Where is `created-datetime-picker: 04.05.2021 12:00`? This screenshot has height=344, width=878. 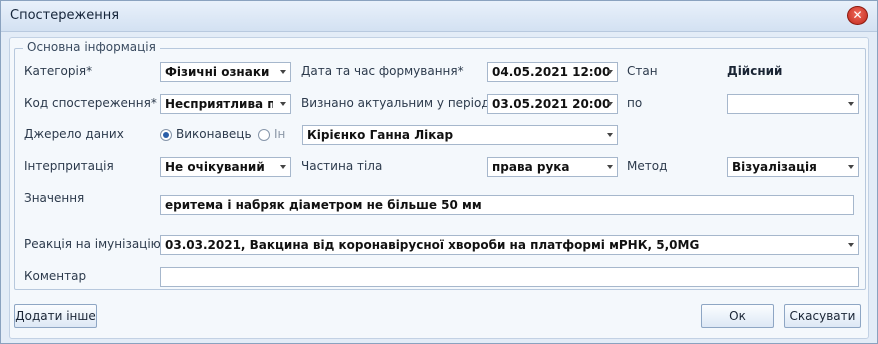 created-datetime-picker: 04.05.2021 12:00 is located at coordinates (552, 72).